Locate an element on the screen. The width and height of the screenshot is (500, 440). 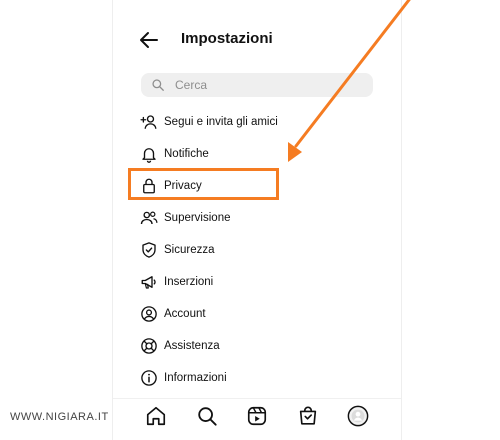
annotation-arrow is located at coordinates (349, 81).